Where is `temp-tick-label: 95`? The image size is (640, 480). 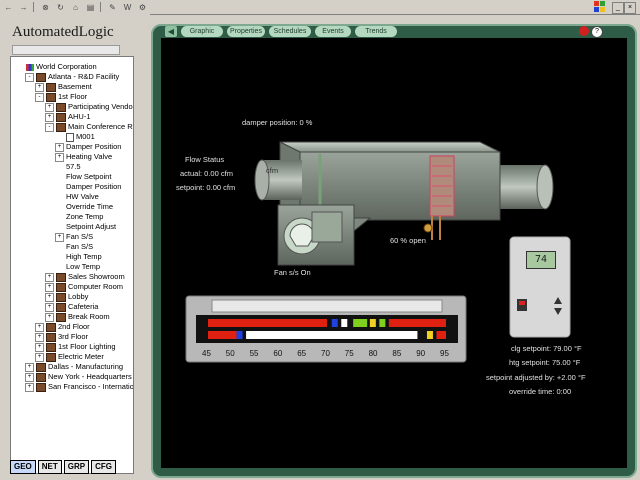
temp-tick-label: 95 is located at coordinates (444, 353).